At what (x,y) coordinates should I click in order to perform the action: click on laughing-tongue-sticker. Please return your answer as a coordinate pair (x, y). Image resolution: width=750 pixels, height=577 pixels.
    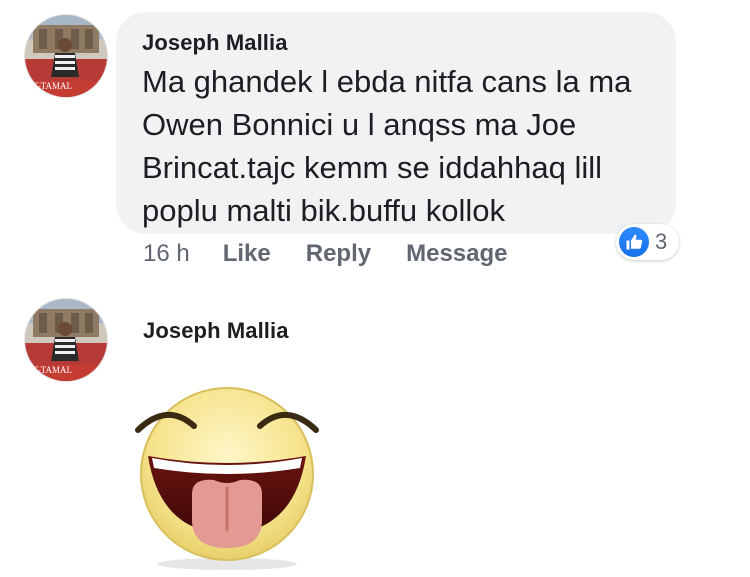
    Looking at the image, I should click on (227, 477).